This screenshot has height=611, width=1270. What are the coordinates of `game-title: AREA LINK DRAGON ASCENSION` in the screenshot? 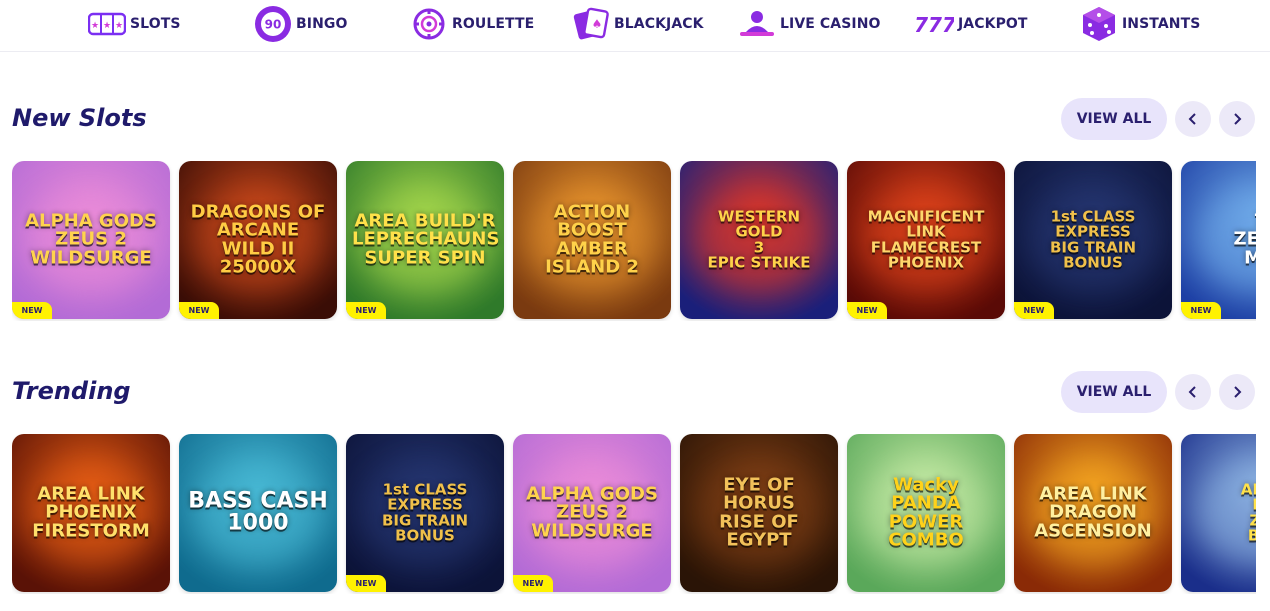 It's located at (1093, 512).